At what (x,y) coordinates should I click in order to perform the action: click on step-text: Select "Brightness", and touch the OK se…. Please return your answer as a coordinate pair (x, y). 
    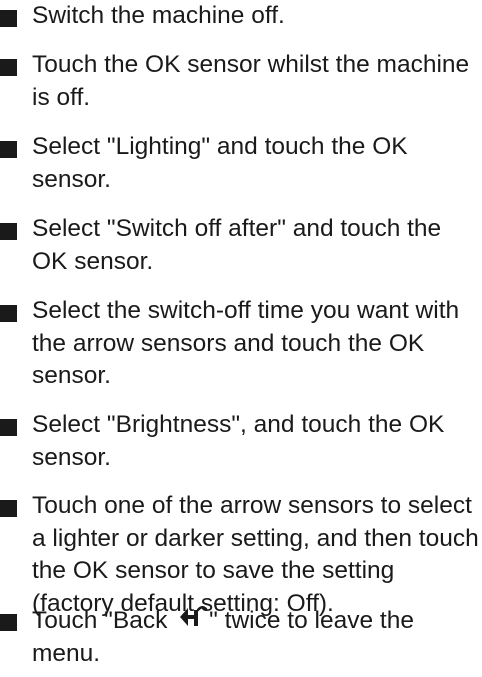
    Looking at the image, I should click on (238, 441).